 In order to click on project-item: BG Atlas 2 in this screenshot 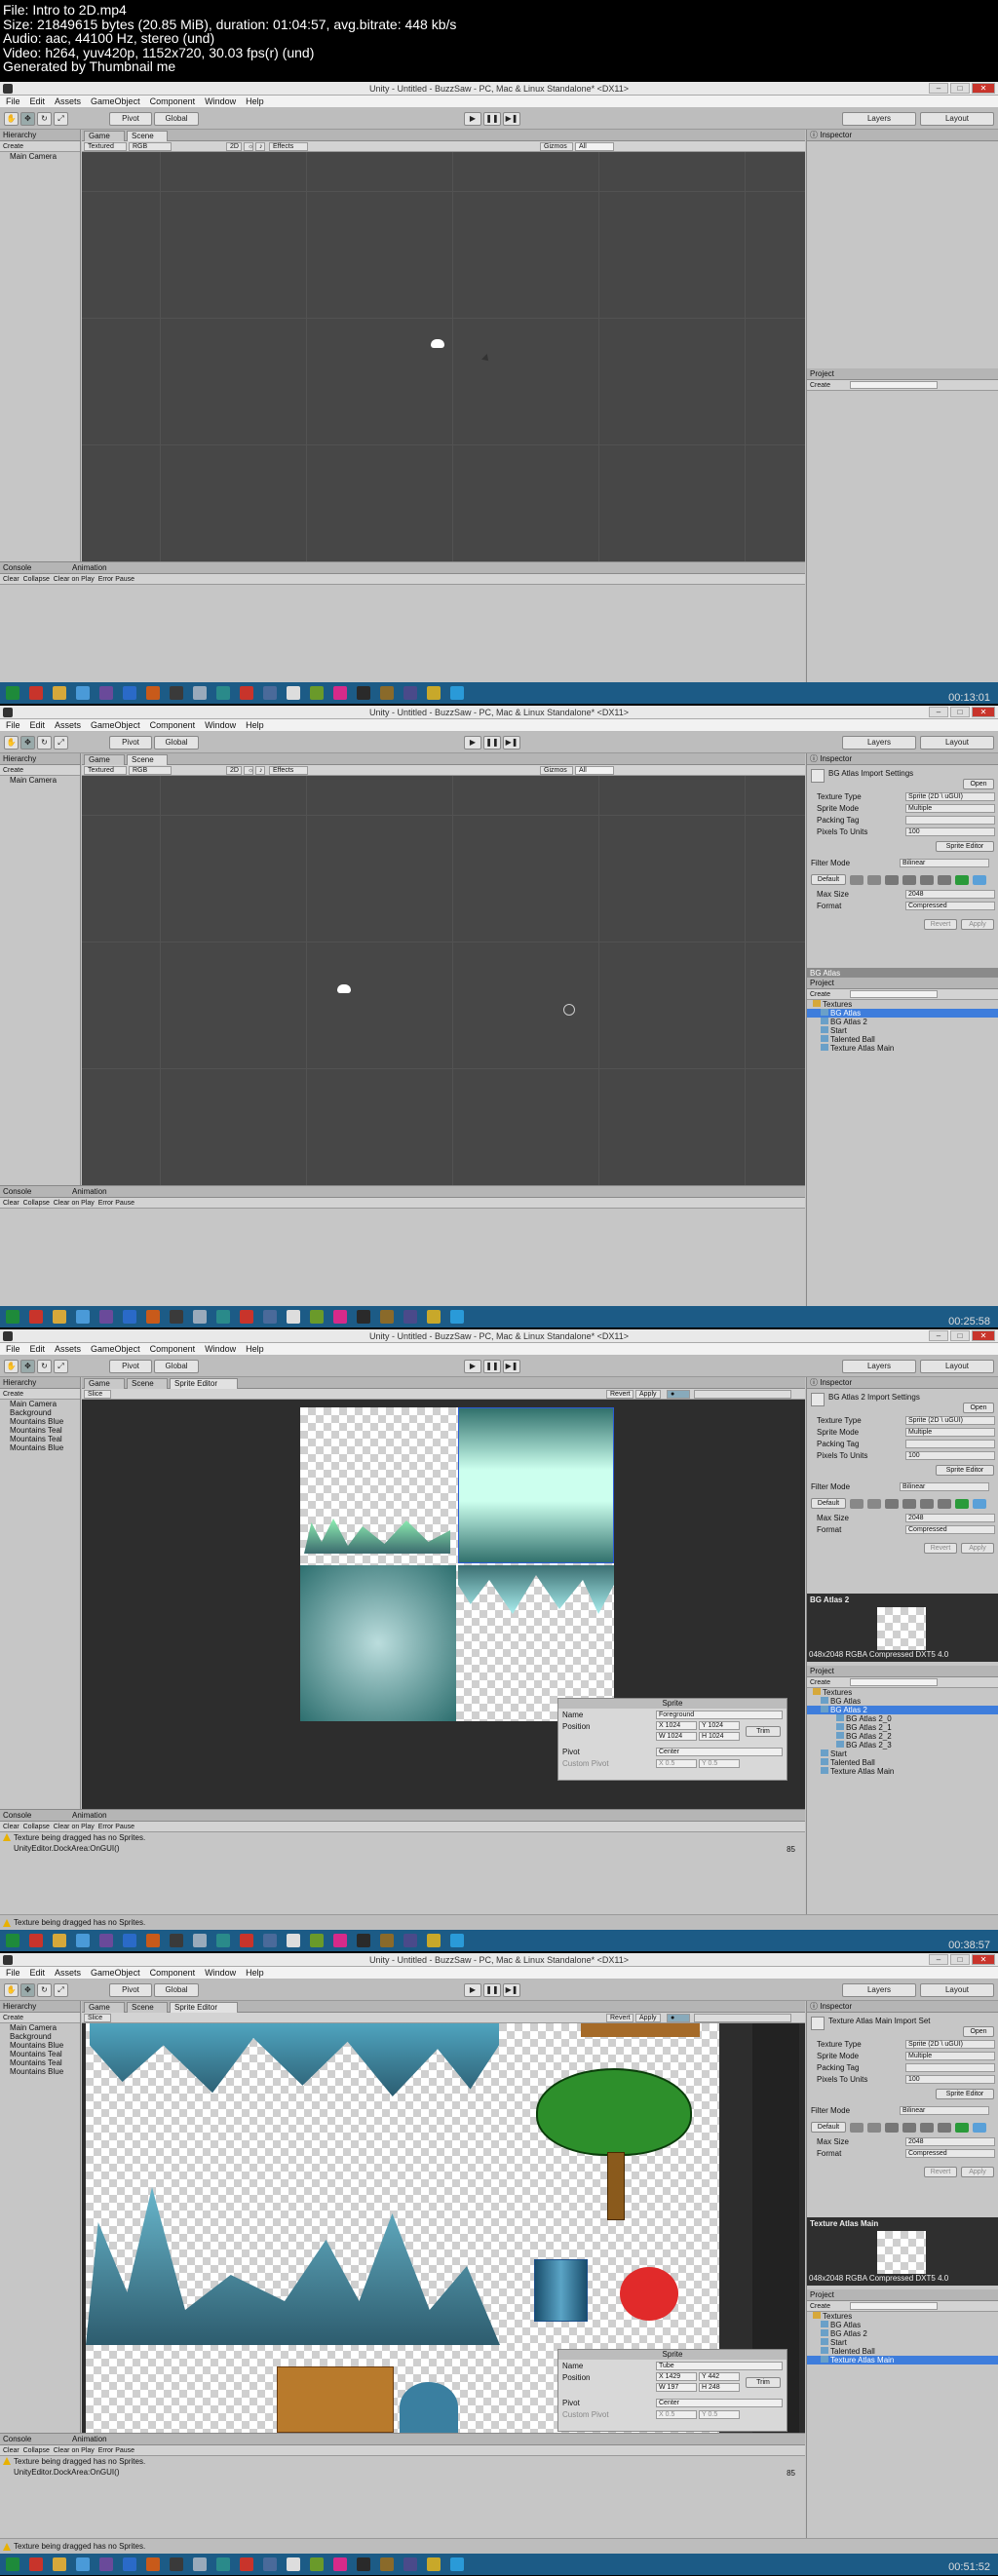, I will do `click(902, 2333)`.